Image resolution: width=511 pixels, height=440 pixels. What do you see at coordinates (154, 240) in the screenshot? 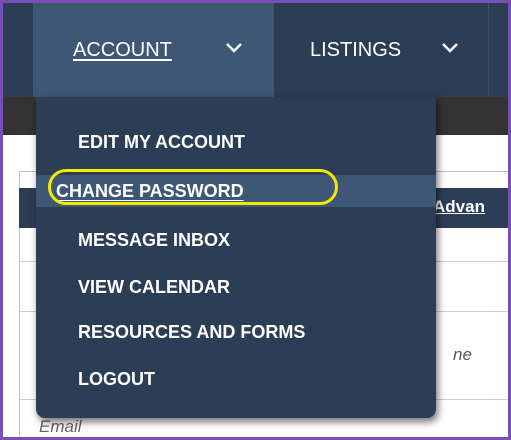
I see `menu-item-message-inbox: MESSAGE INBOX` at bounding box center [154, 240].